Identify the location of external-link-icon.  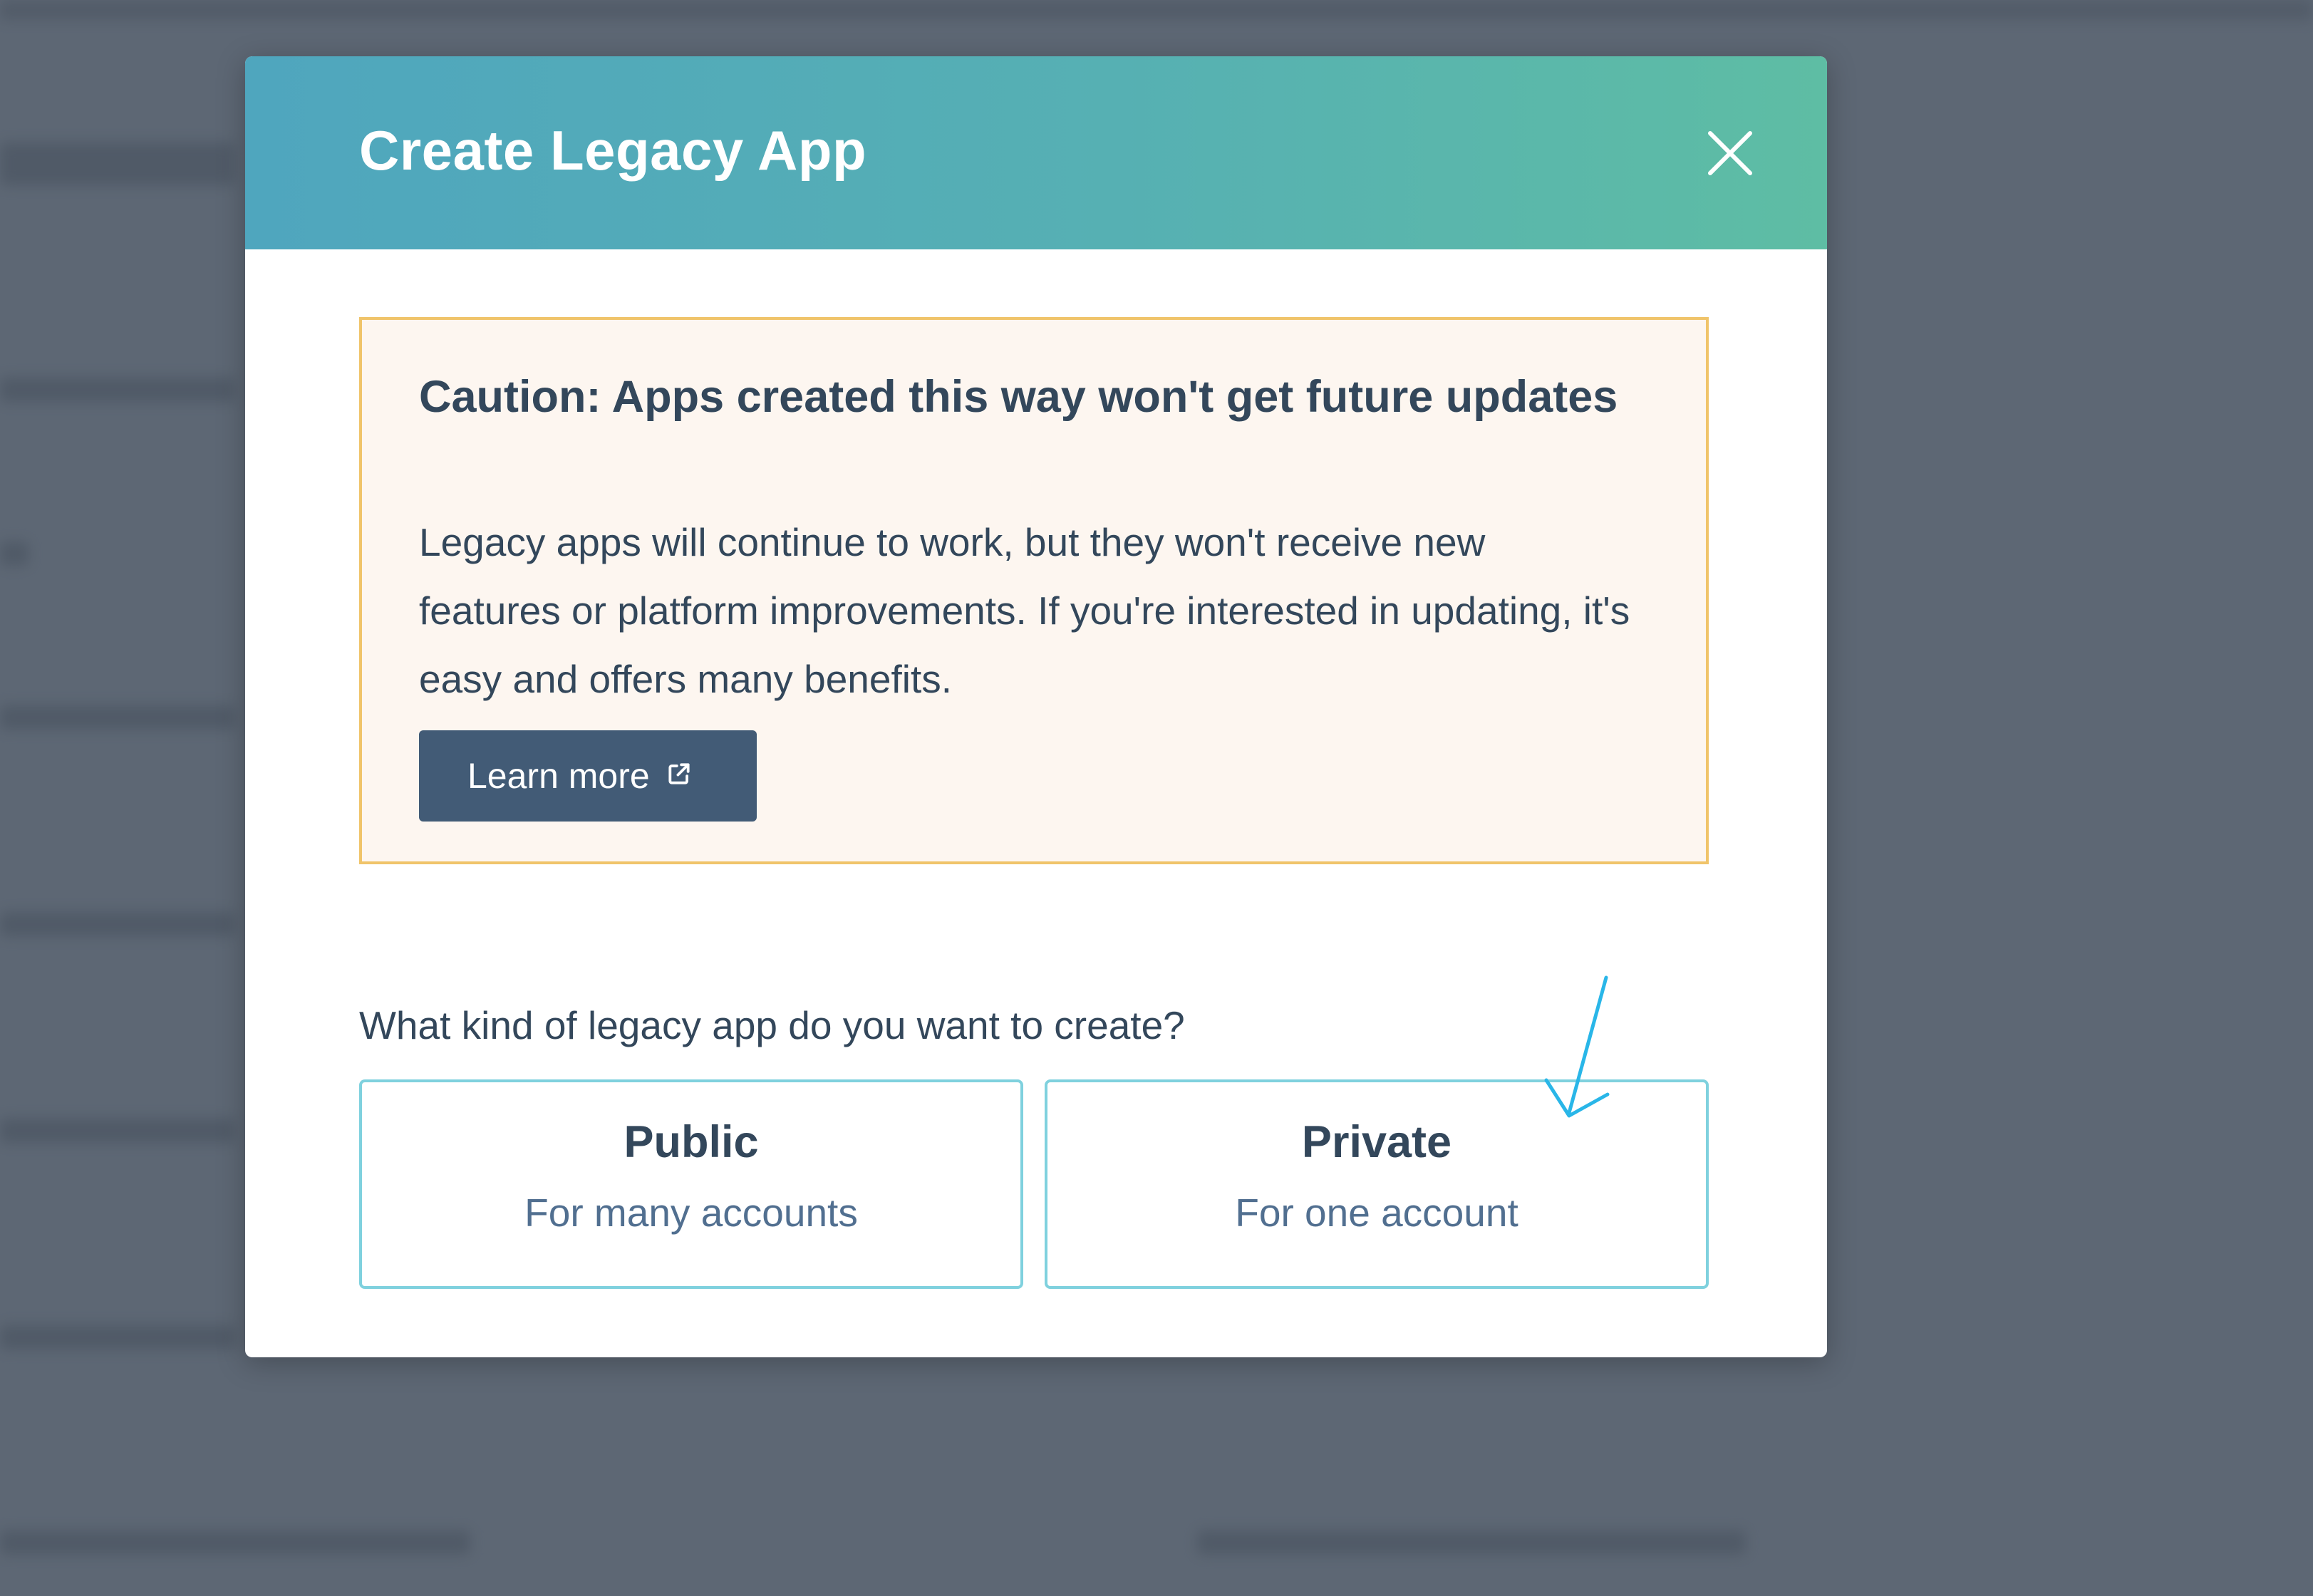
(679, 773).